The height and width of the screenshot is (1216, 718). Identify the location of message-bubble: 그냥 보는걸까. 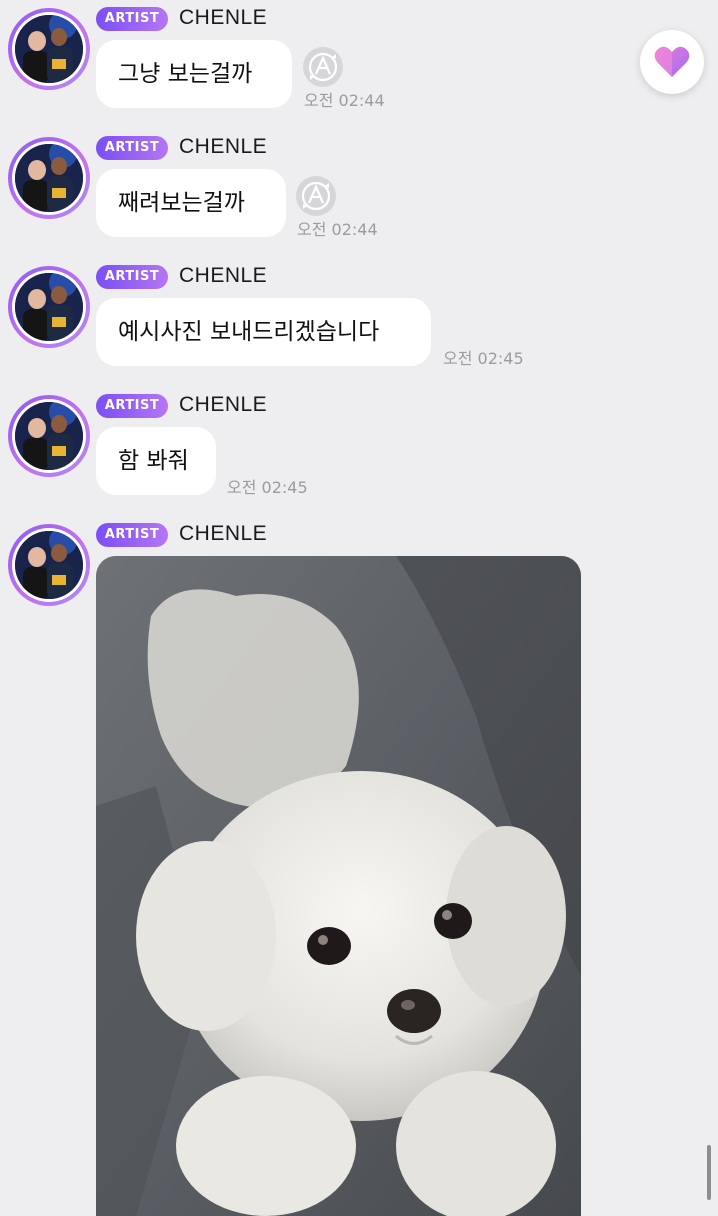
(194, 74).